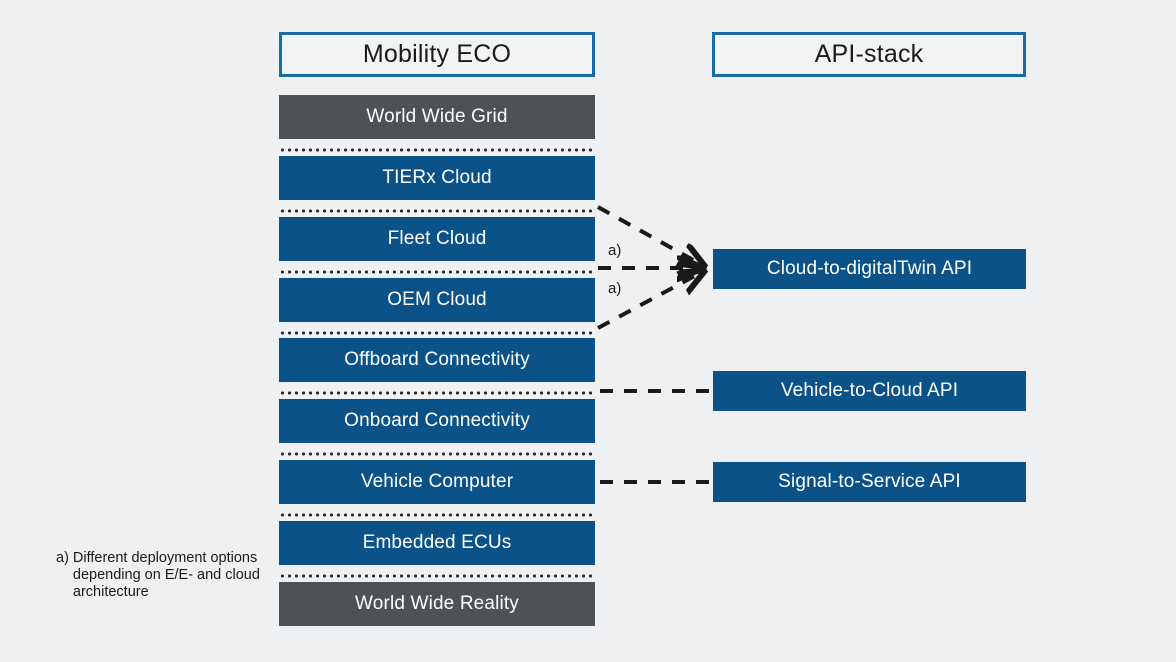  I want to click on column-header-mobility-eco: Mobility ECO, so click(437, 54).